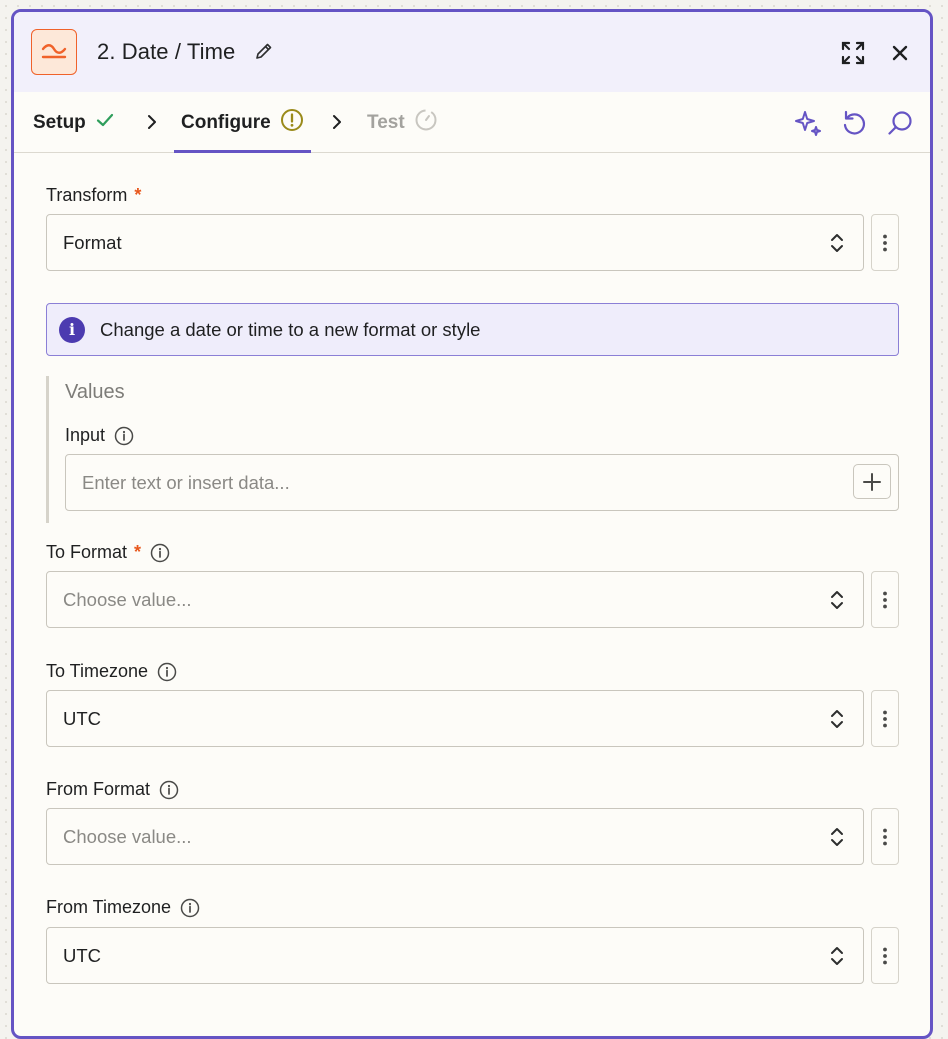 Image resolution: width=948 pixels, height=1039 pixels. Describe the element at coordinates (426, 123) in the screenshot. I see `timer-icon` at that location.